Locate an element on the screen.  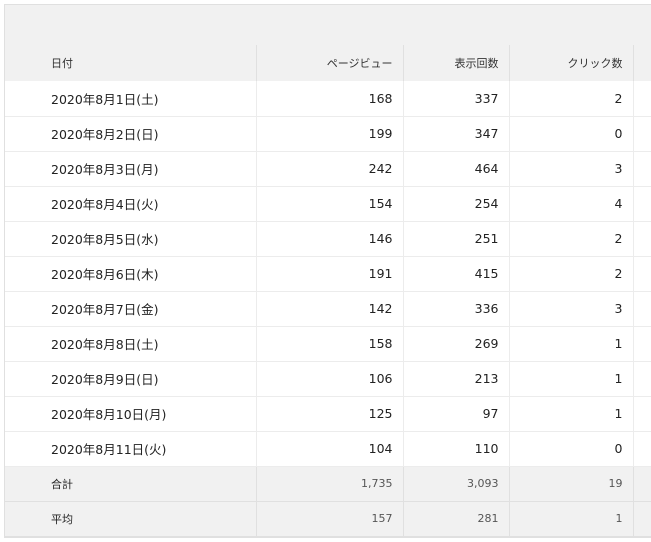
cell-pageviews: 158 is located at coordinates (330, 344).